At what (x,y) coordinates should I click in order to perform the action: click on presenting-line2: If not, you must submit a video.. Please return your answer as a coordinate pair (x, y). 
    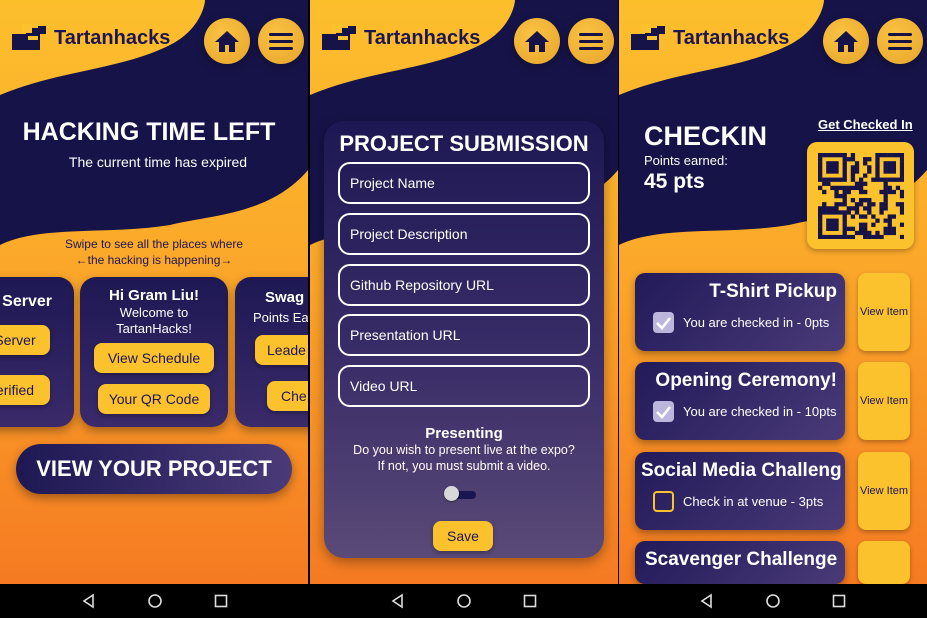
    Looking at the image, I should click on (464, 466).